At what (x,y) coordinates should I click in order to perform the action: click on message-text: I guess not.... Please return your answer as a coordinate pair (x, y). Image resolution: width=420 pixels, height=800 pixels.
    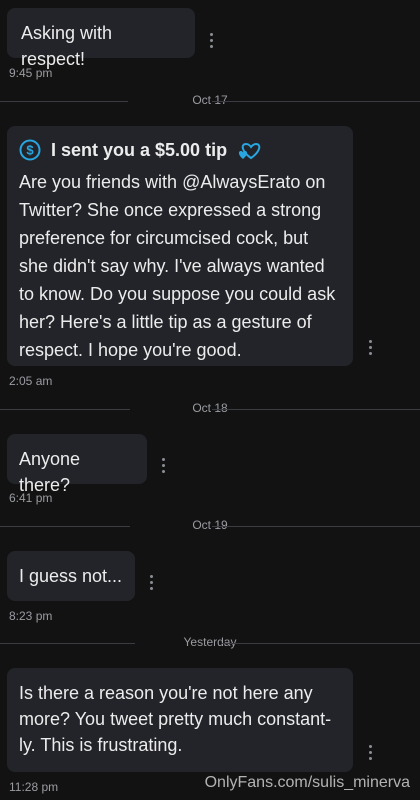
    Looking at the image, I should click on (71, 576).